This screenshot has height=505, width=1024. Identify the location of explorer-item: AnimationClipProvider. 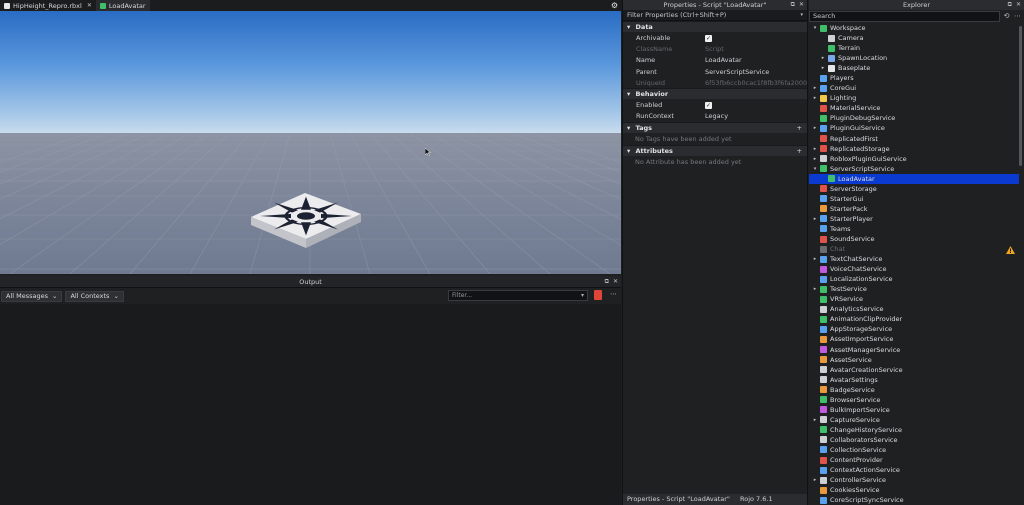
(916, 319).